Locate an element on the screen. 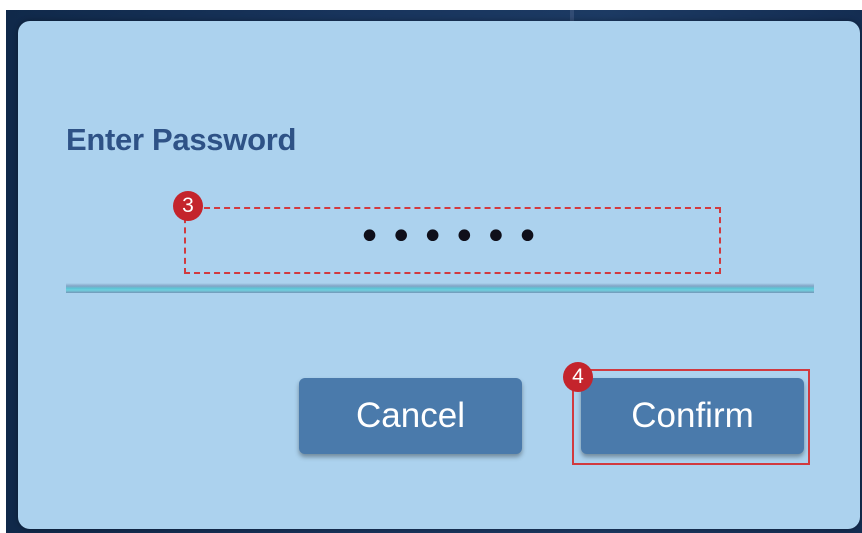 This screenshot has height=533, width=862. confirm-button: Confirm is located at coordinates (692, 416).